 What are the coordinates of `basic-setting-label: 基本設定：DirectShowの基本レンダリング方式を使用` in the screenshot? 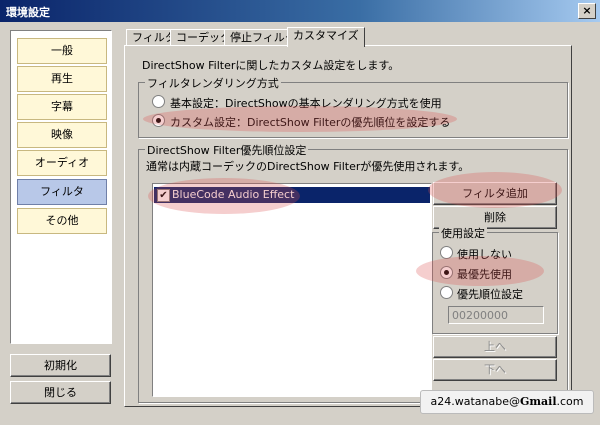 It's located at (306, 103).